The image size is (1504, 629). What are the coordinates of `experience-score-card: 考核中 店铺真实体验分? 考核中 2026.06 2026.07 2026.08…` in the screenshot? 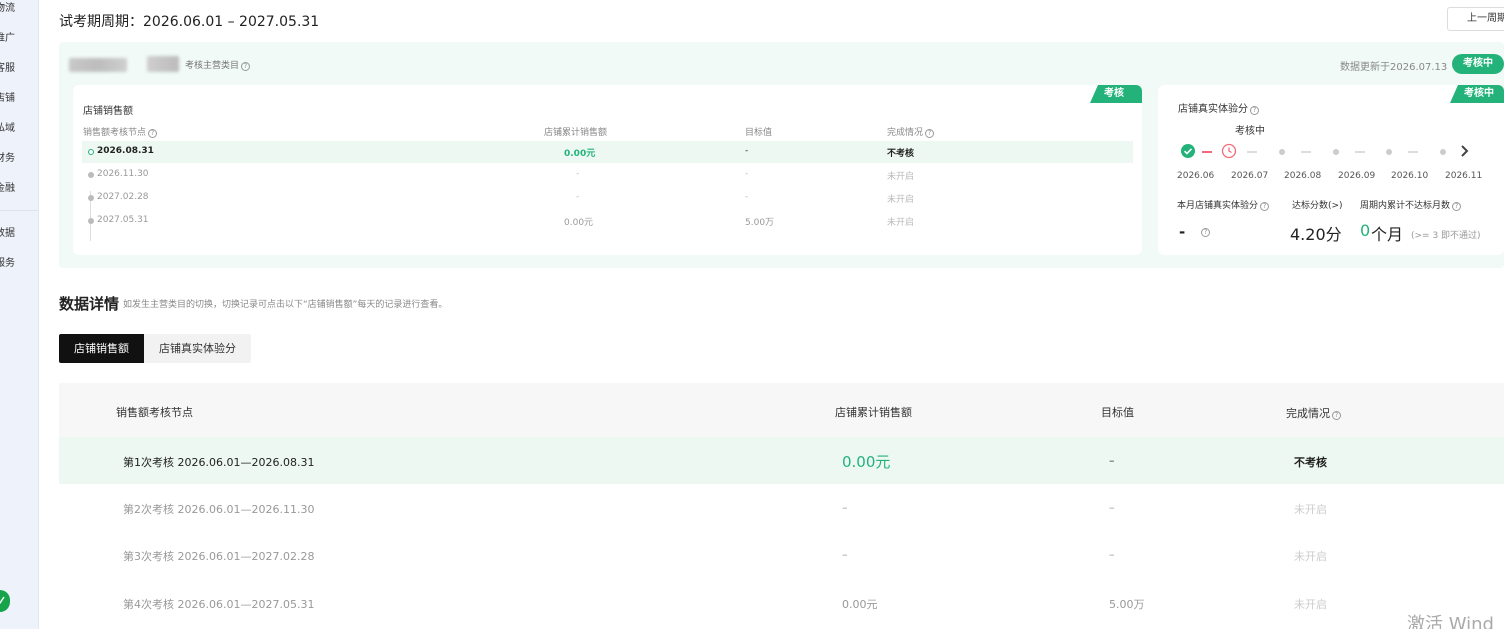 It's located at (1331, 170).